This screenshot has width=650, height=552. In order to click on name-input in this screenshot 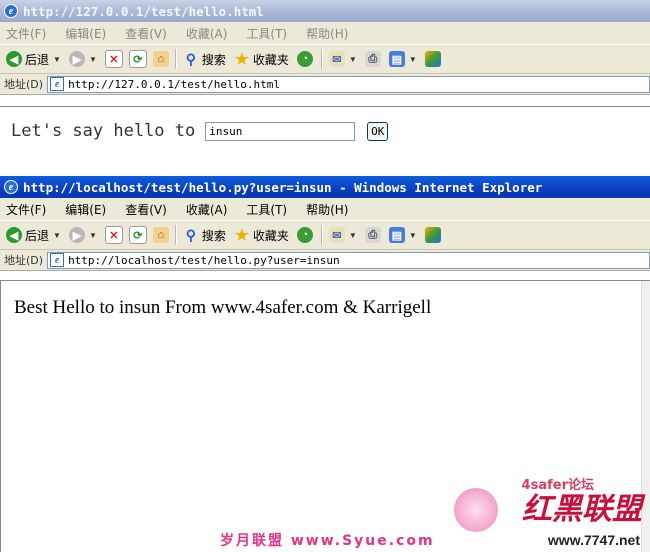, I will do `click(280, 131)`.